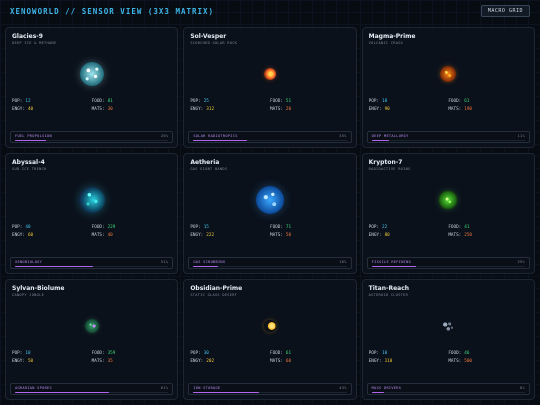 The width and height of the screenshot is (540, 405). Describe the element at coordinates (343, 262) in the screenshot. I see `tech-percent: 16%` at that location.